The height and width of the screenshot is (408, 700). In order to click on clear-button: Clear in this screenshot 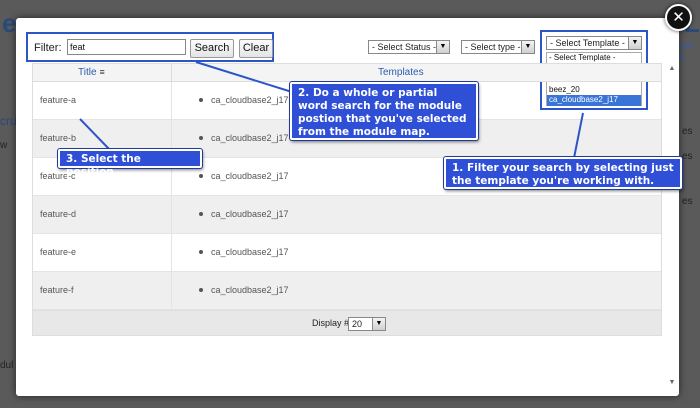, I will do `click(256, 48)`.